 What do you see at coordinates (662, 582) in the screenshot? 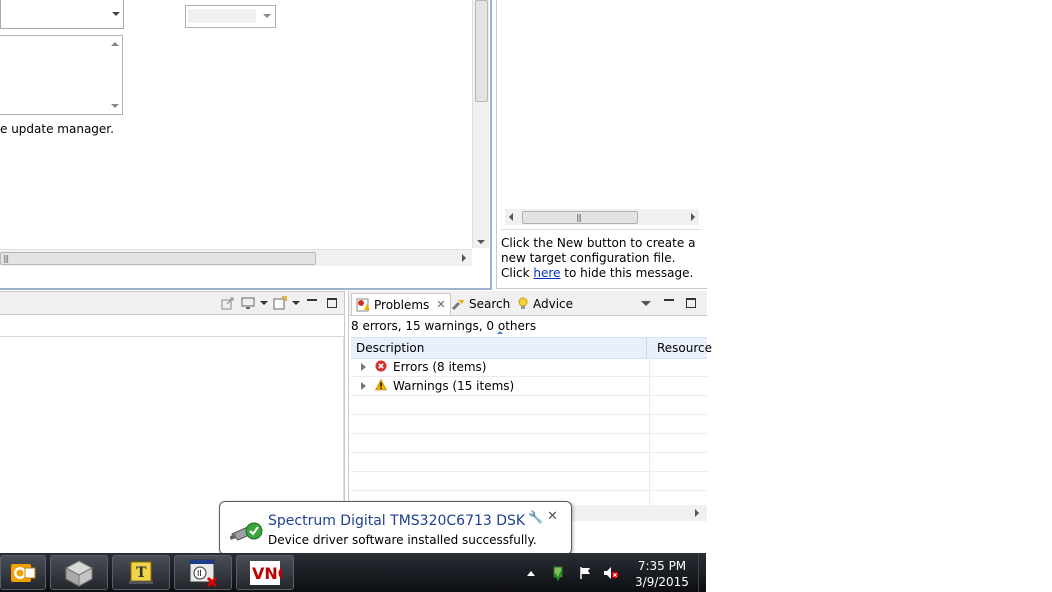
I see `clock-date: 3/9/2015` at bounding box center [662, 582].